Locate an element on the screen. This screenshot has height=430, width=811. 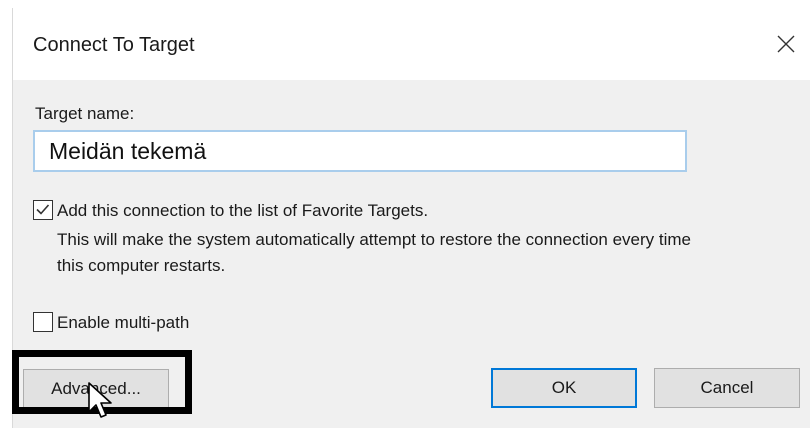
dialog-title: Connect To Target is located at coordinates (114, 45).